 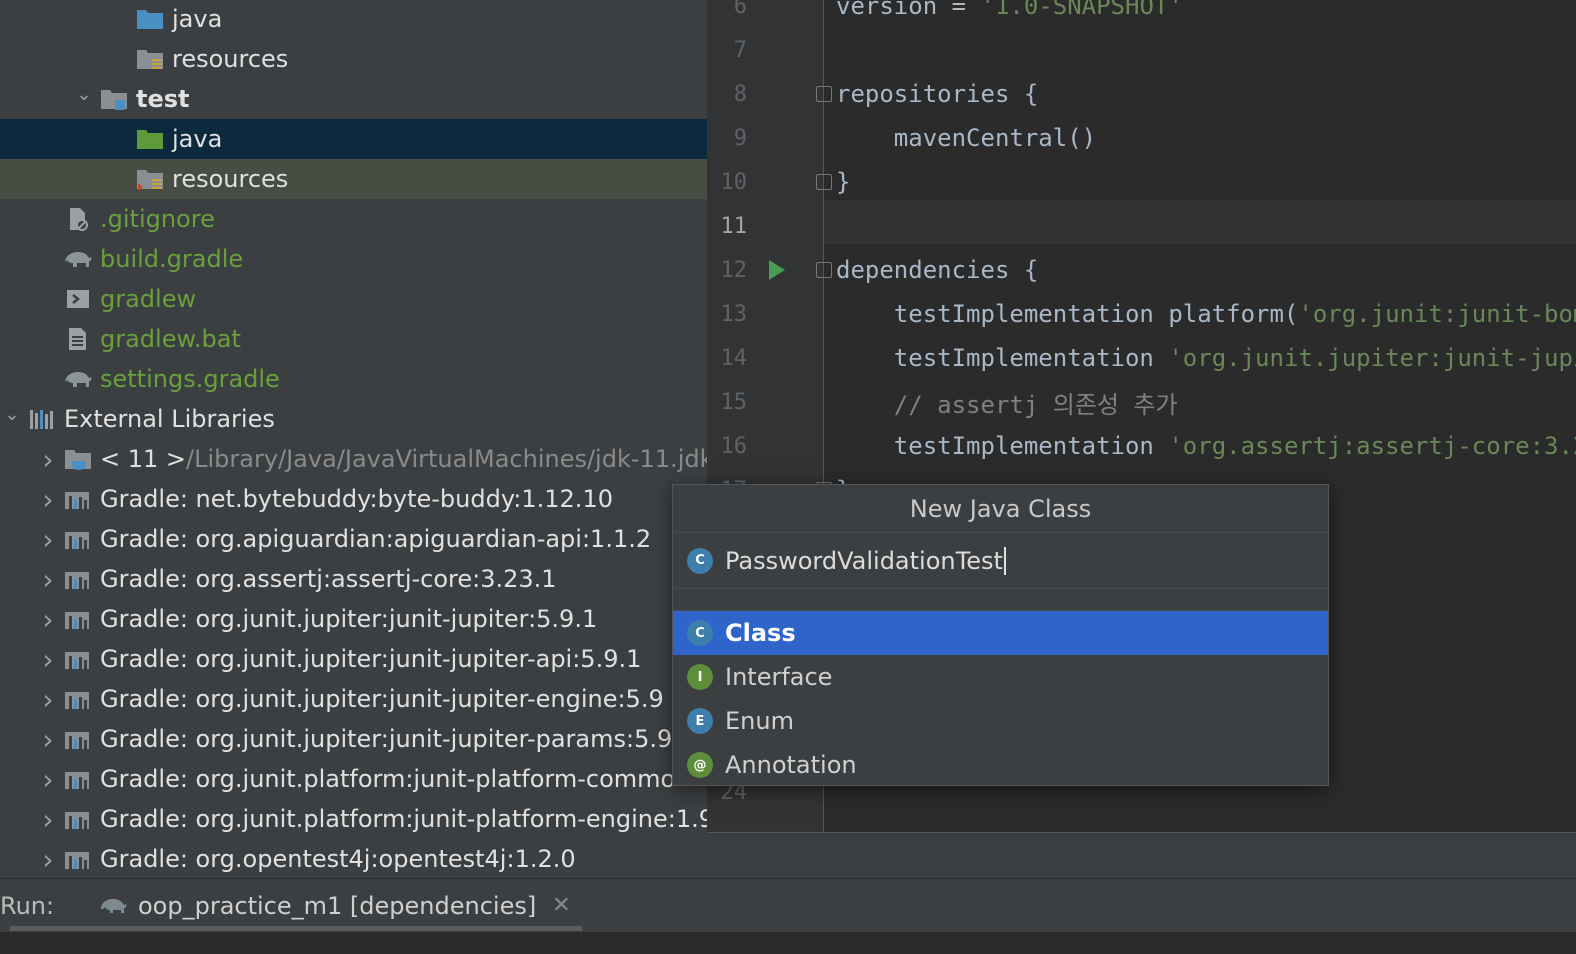 I want to click on code-text: }, so click(x=843, y=182).